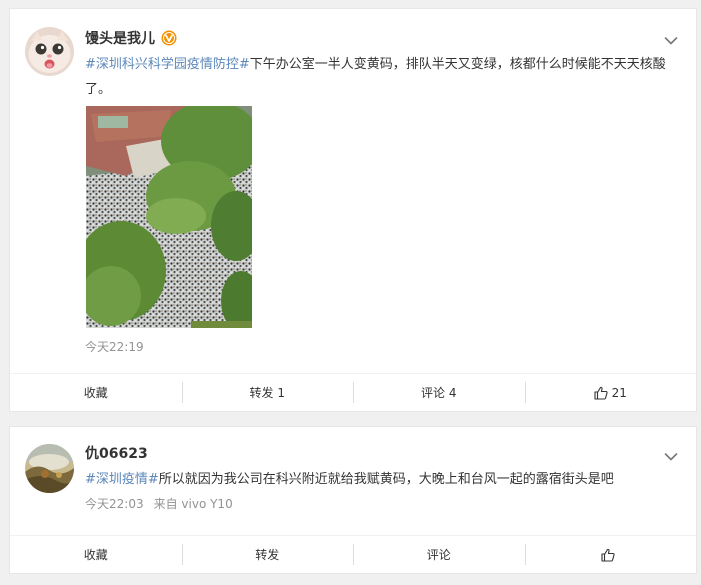  Describe the element at coordinates (167, 64) in the screenshot. I see `hashtag-link: #深圳科兴科学园疫情防控#` at that location.